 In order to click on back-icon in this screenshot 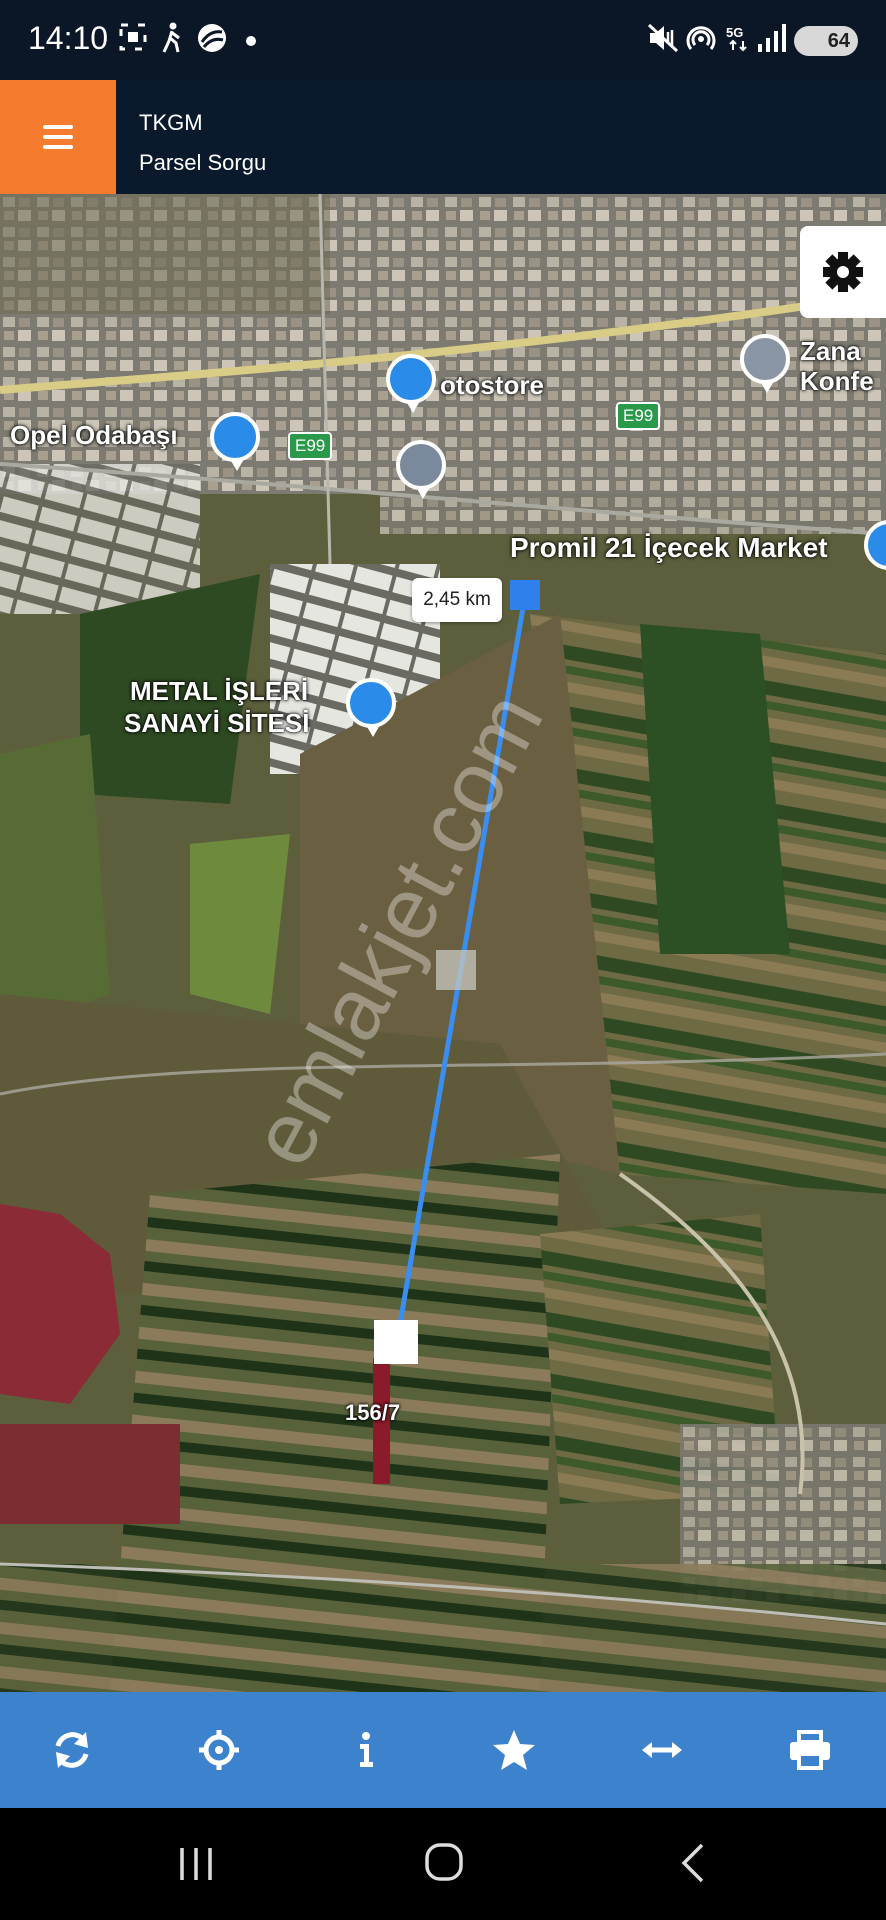, I will do `click(693, 1863)`.